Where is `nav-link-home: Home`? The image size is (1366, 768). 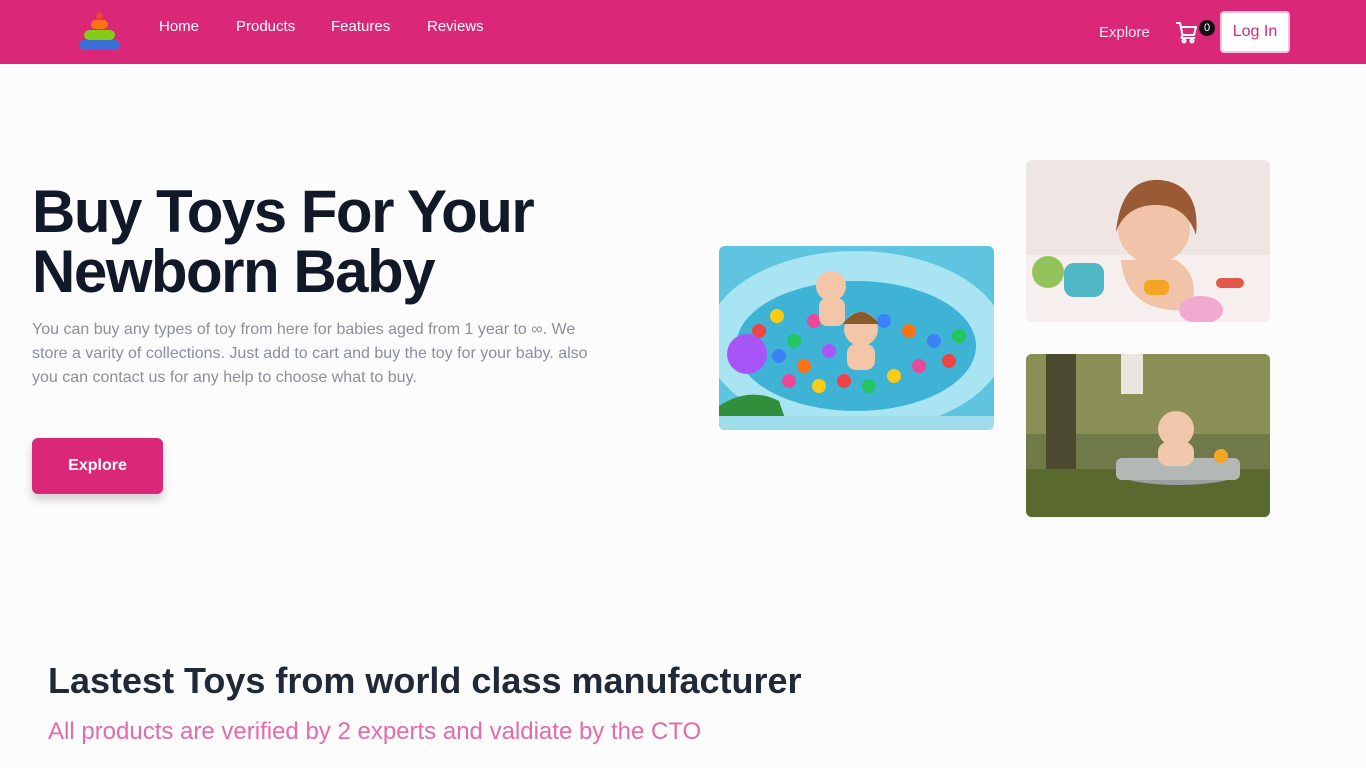
nav-link-home: Home is located at coordinates (179, 26).